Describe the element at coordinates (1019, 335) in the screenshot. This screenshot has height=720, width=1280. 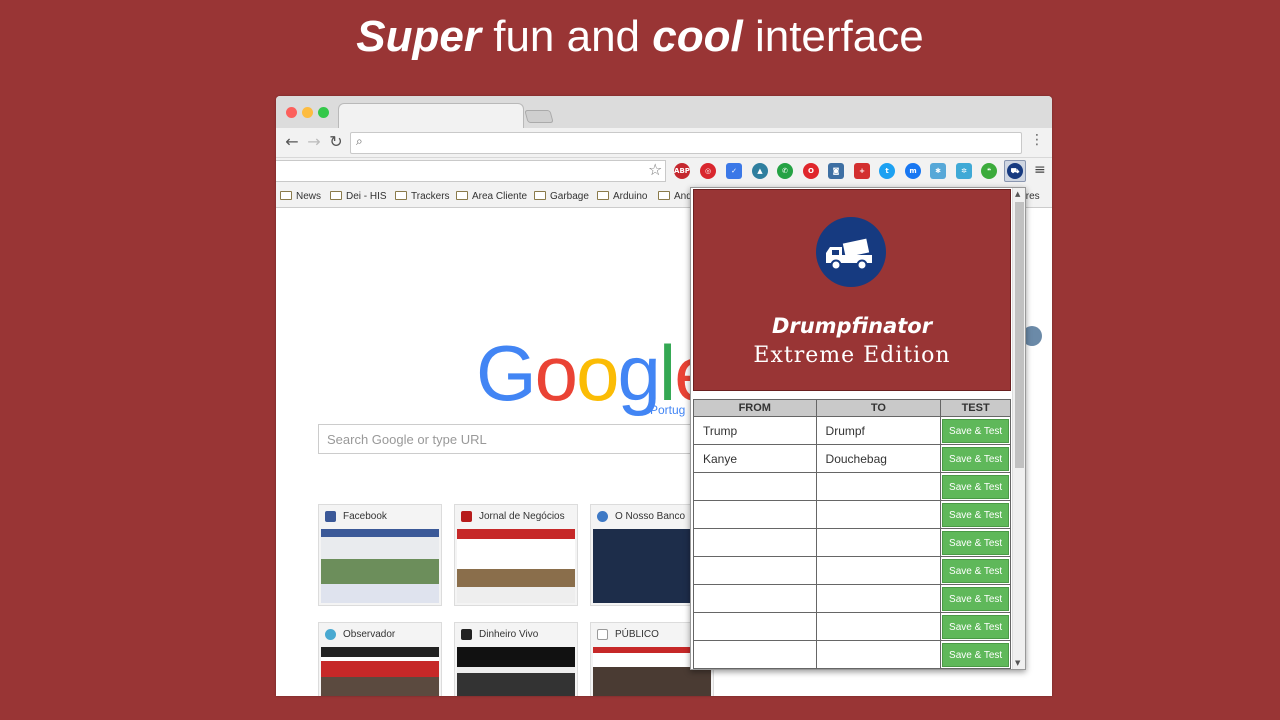
I see `scrollbar-thumb` at that location.